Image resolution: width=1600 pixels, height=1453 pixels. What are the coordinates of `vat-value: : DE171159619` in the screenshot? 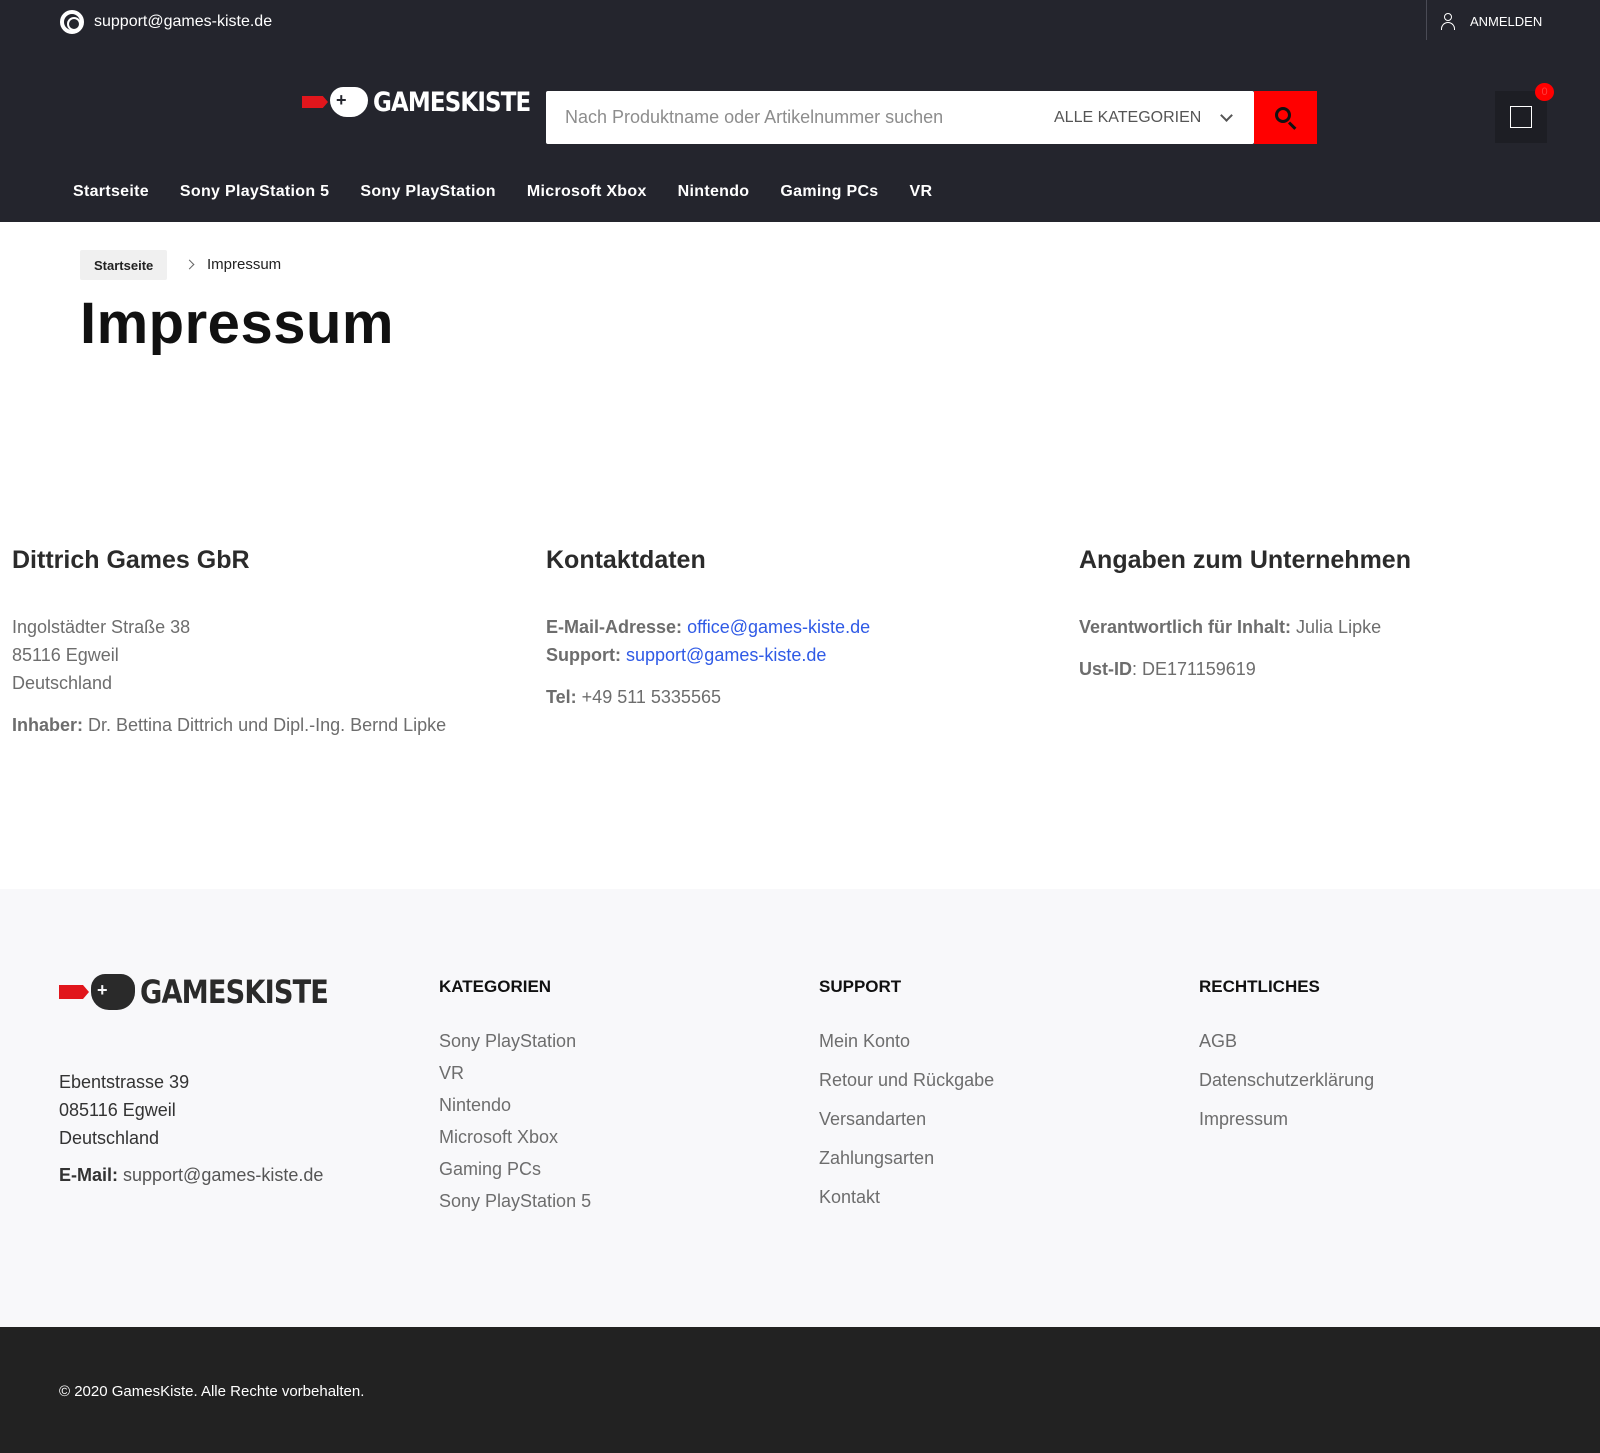 It's located at (1194, 669).